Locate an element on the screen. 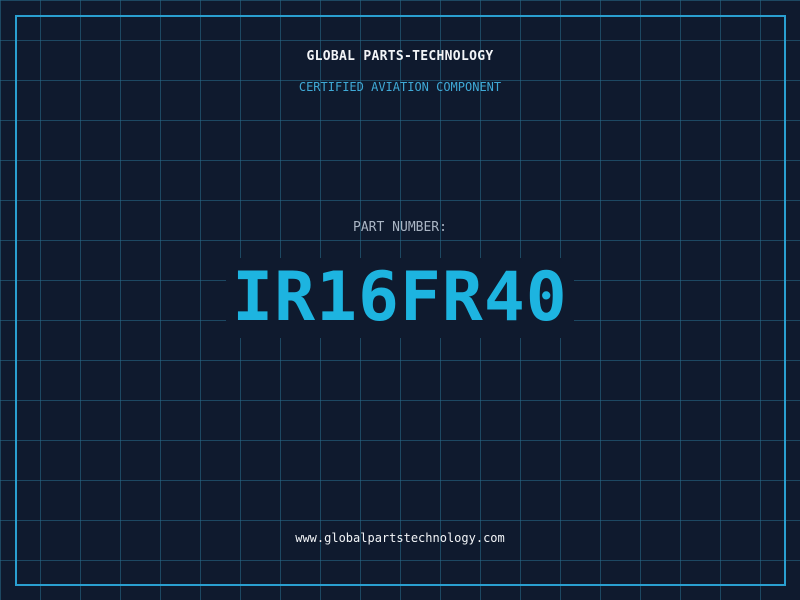  part-number-container: IR16FR40 is located at coordinates (400, 298).